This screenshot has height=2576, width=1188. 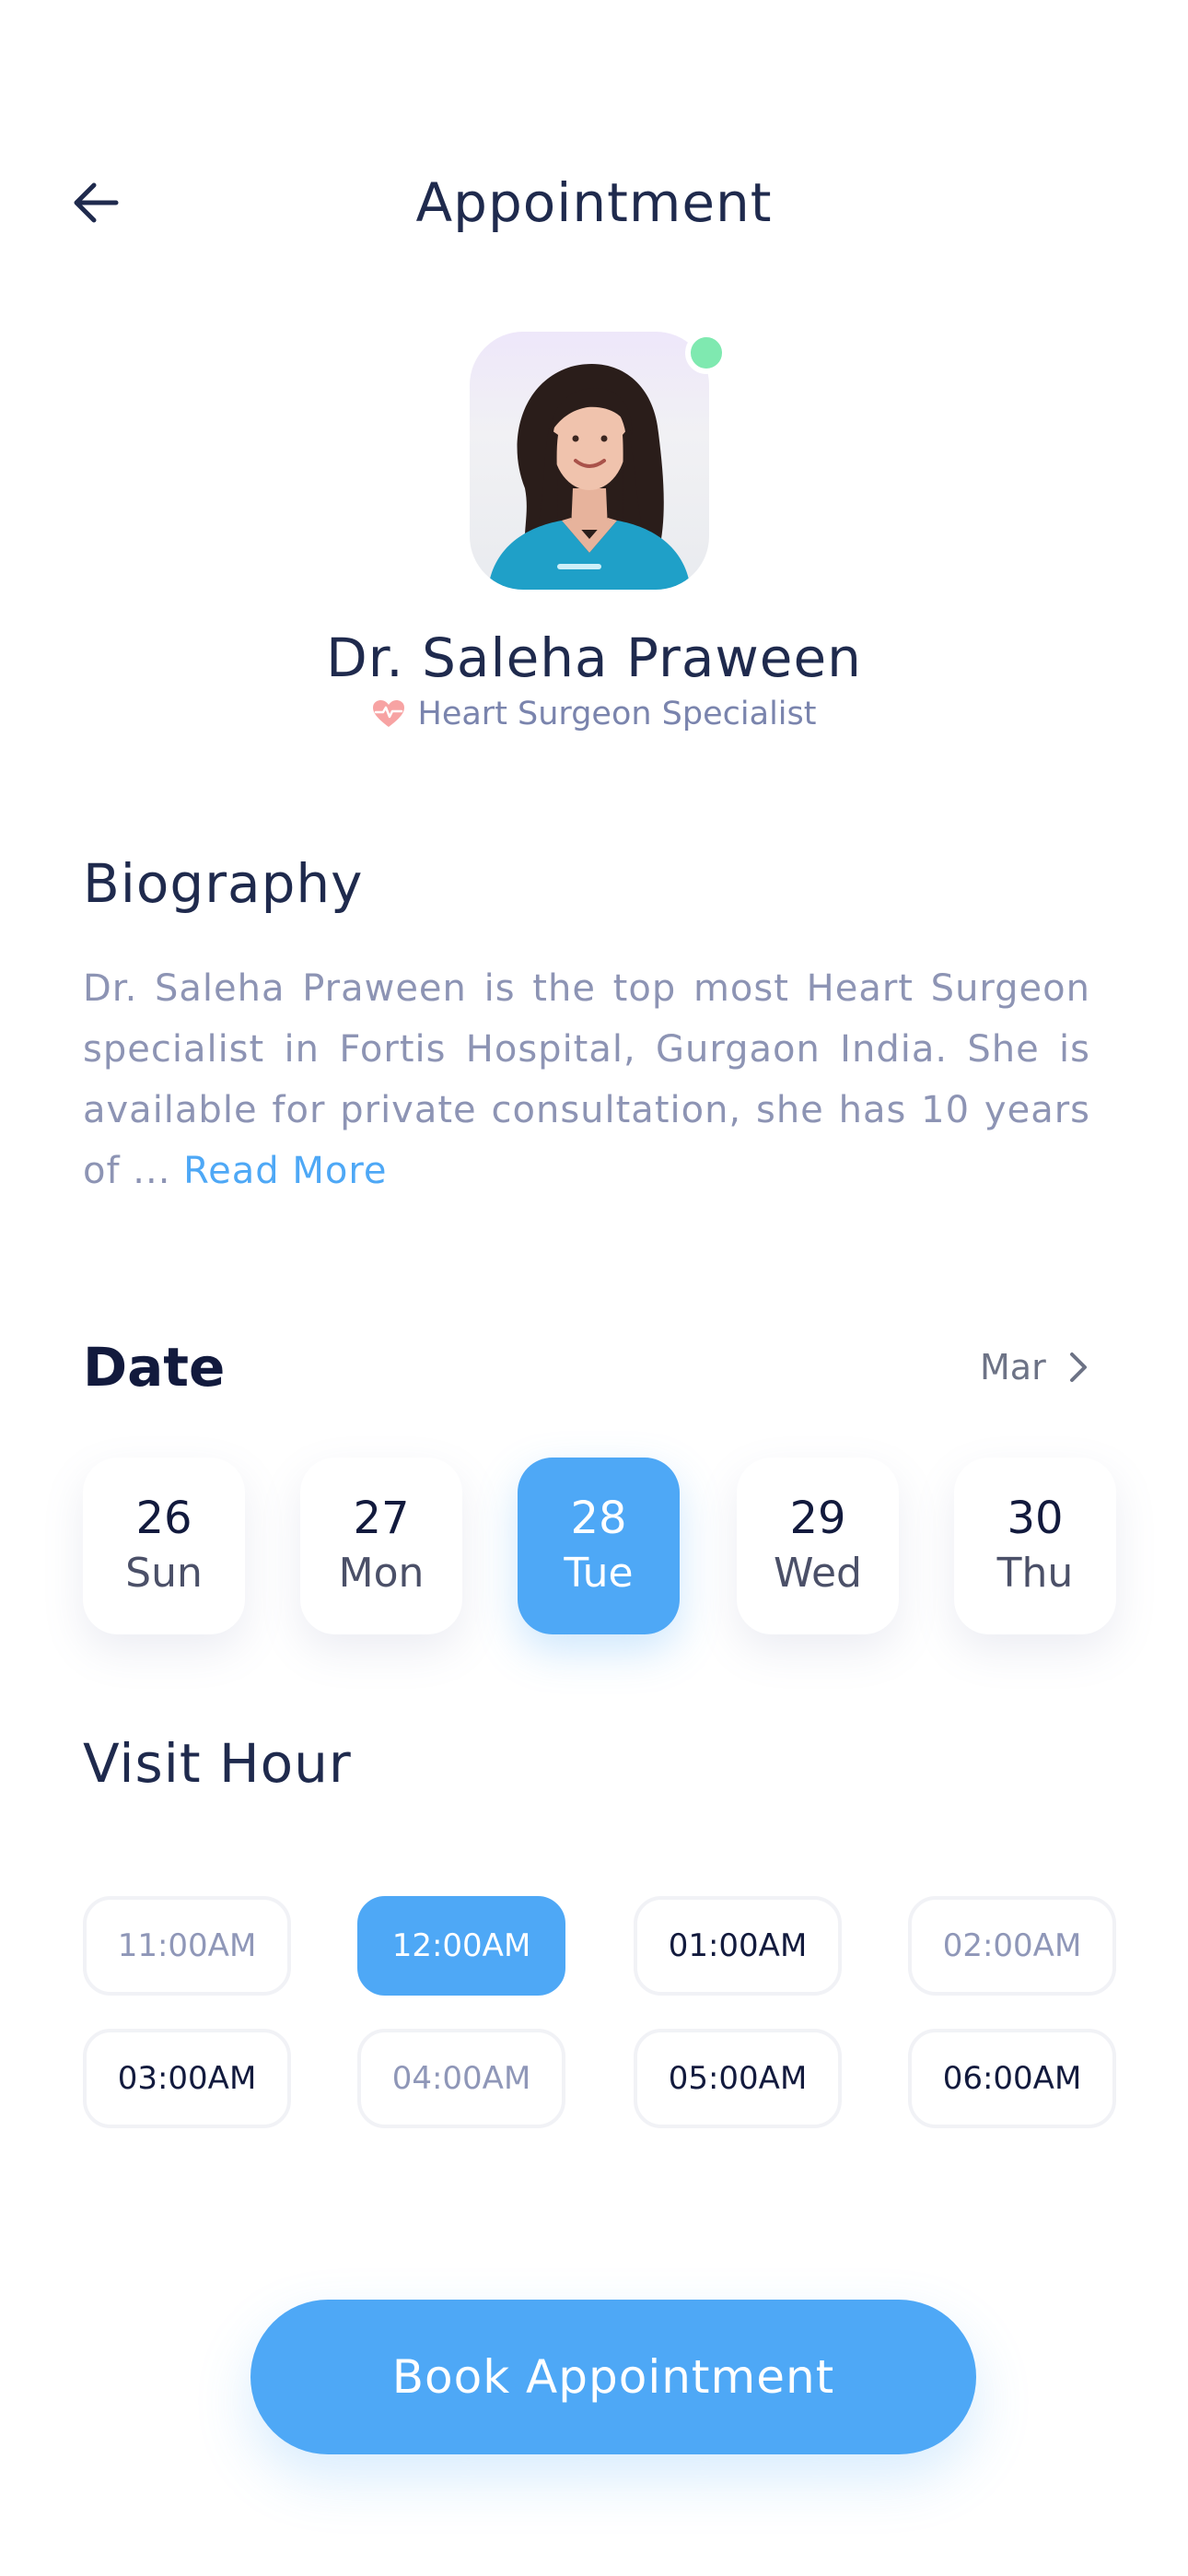 I want to click on heart-pulse-icon, so click(x=388, y=713).